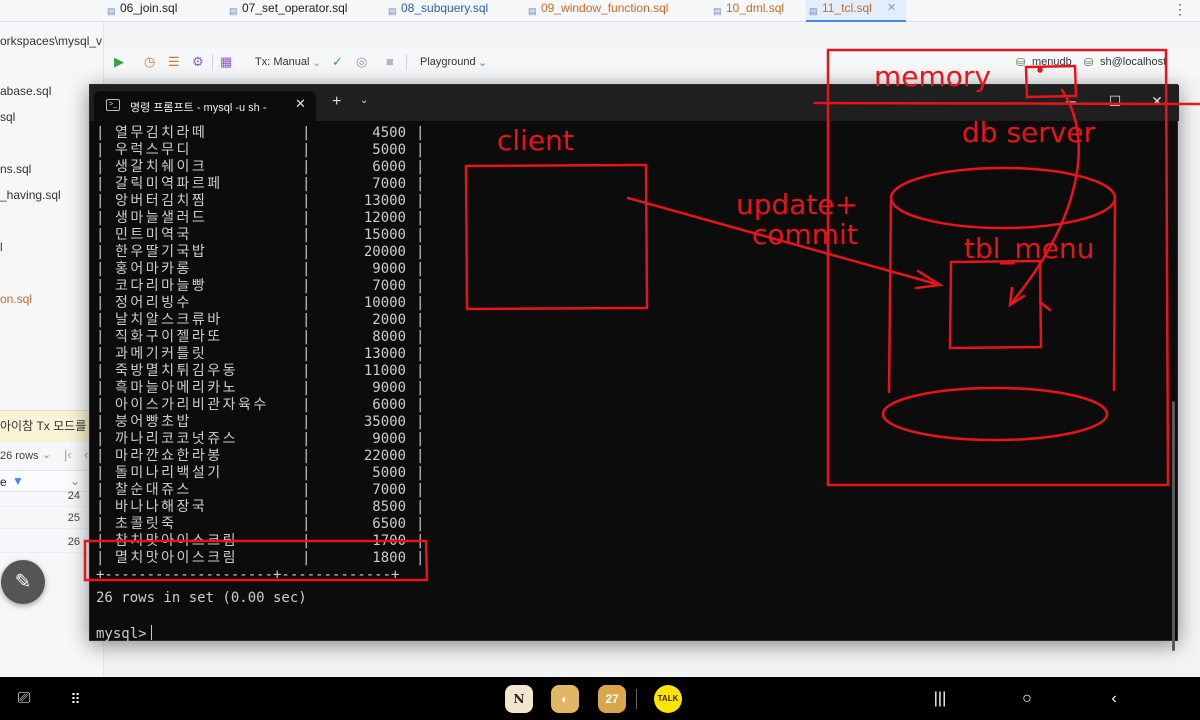 The height and width of the screenshot is (720, 1200). I want to click on menu-name-cell: 붕어빵초밥, so click(153, 422).